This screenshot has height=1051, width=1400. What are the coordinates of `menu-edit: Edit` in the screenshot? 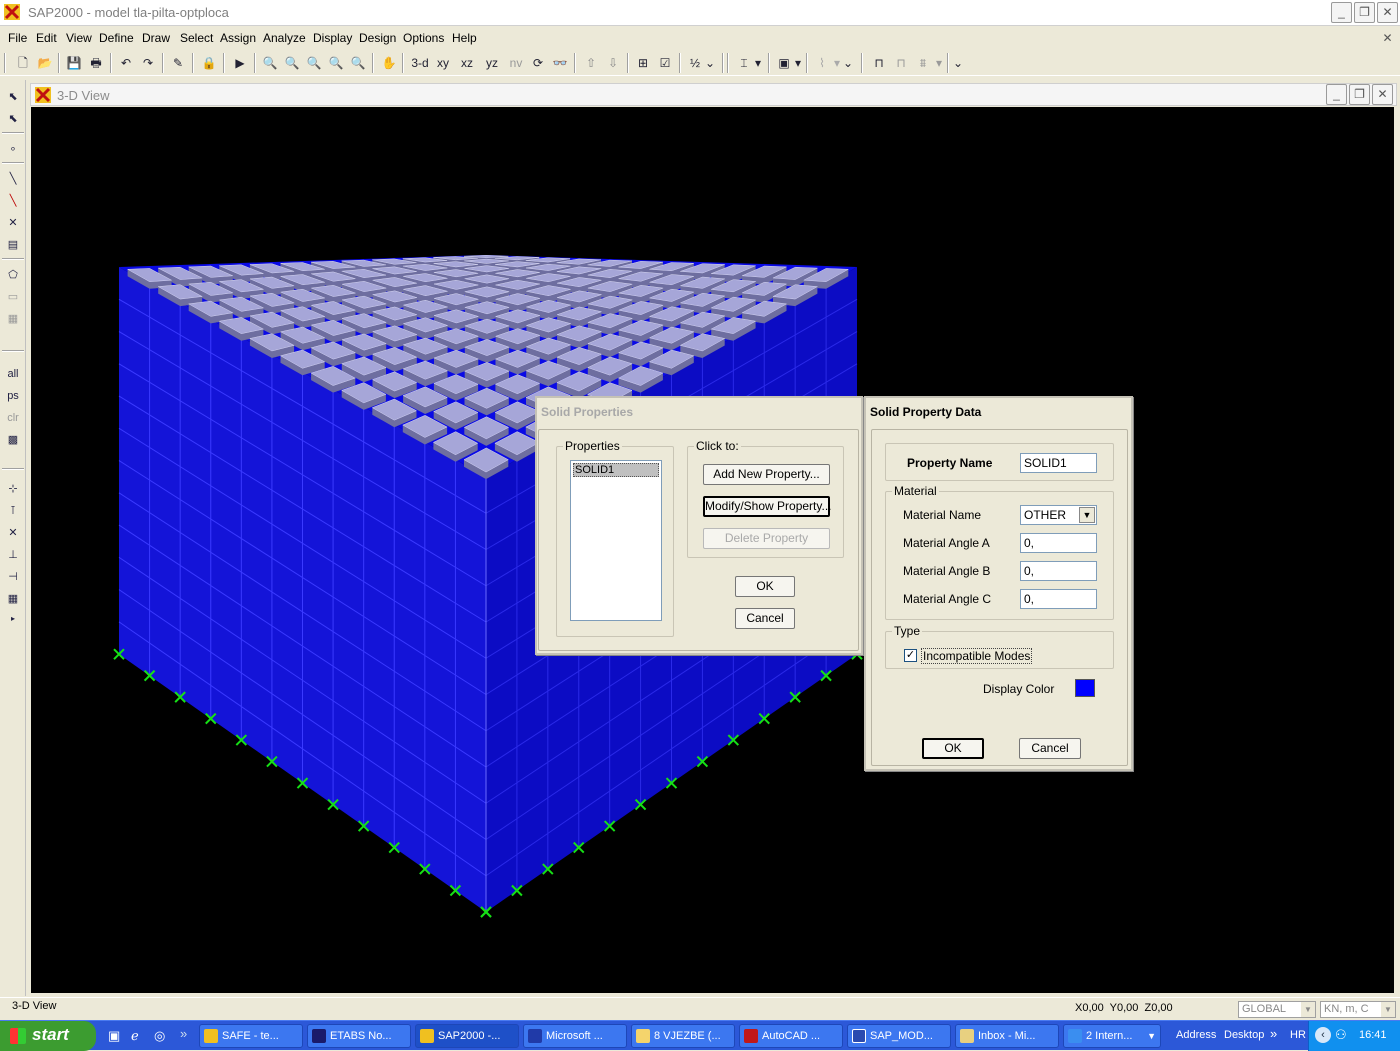 It's located at (46, 38).